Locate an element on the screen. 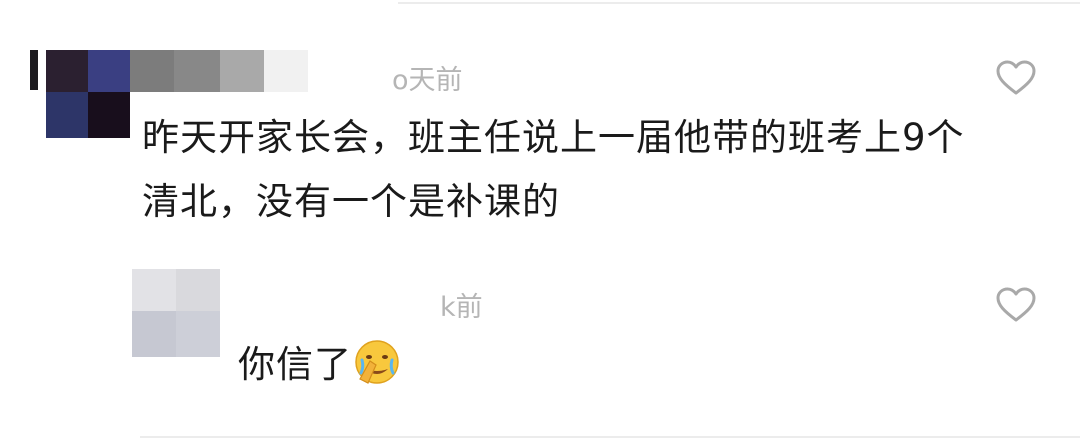 The width and height of the screenshot is (1080, 440). comment-text-line: 清北，没有一个是补课的 is located at coordinates (351, 201).